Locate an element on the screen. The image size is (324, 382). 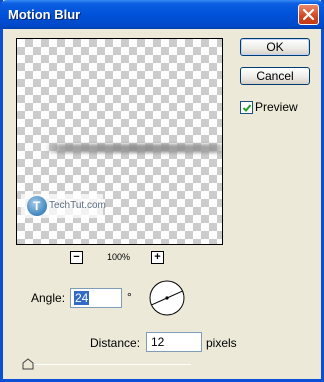
angle-value: 24 is located at coordinates (82, 298).